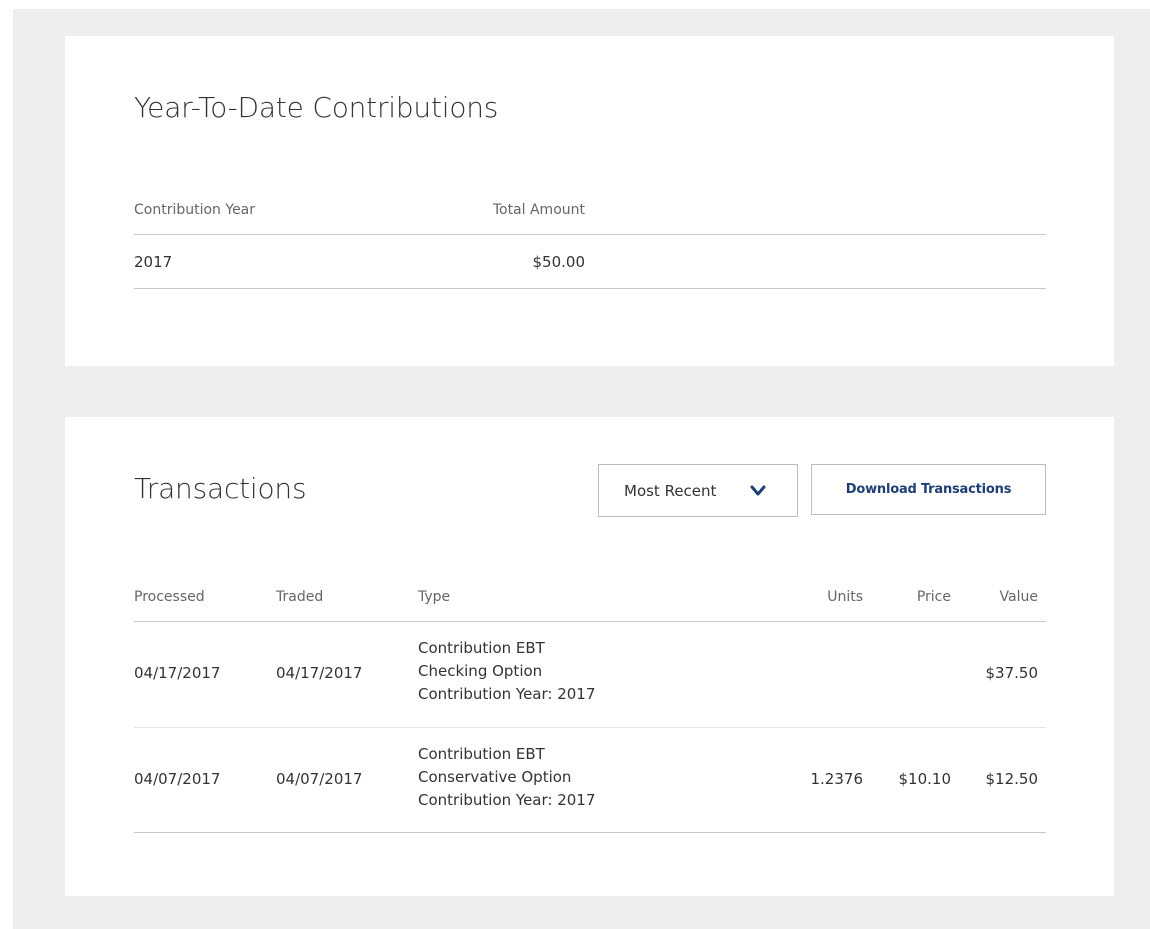 This screenshot has width=1150, height=929. What do you see at coordinates (845, 597) in the screenshot?
I see `header-units: Units` at bounding box center [845, 597].